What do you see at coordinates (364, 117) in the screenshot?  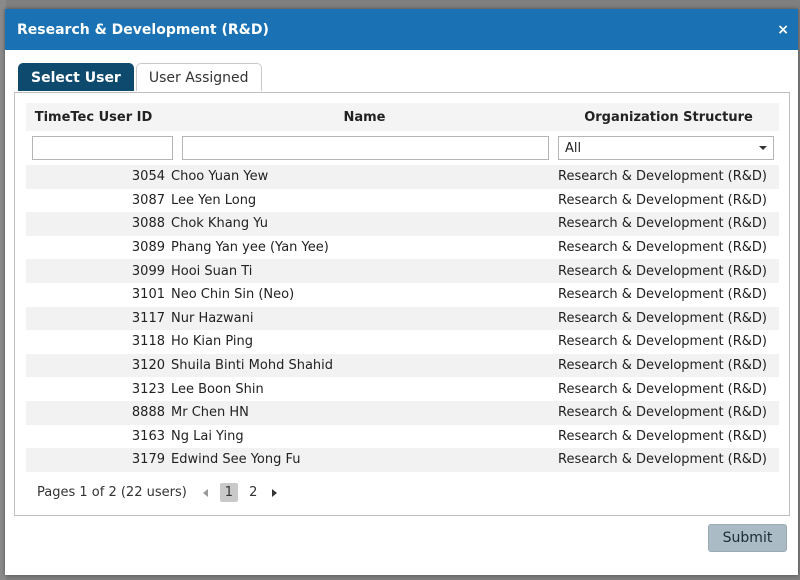 I see `column-header-name: Name` at bounding box center [364, 117].